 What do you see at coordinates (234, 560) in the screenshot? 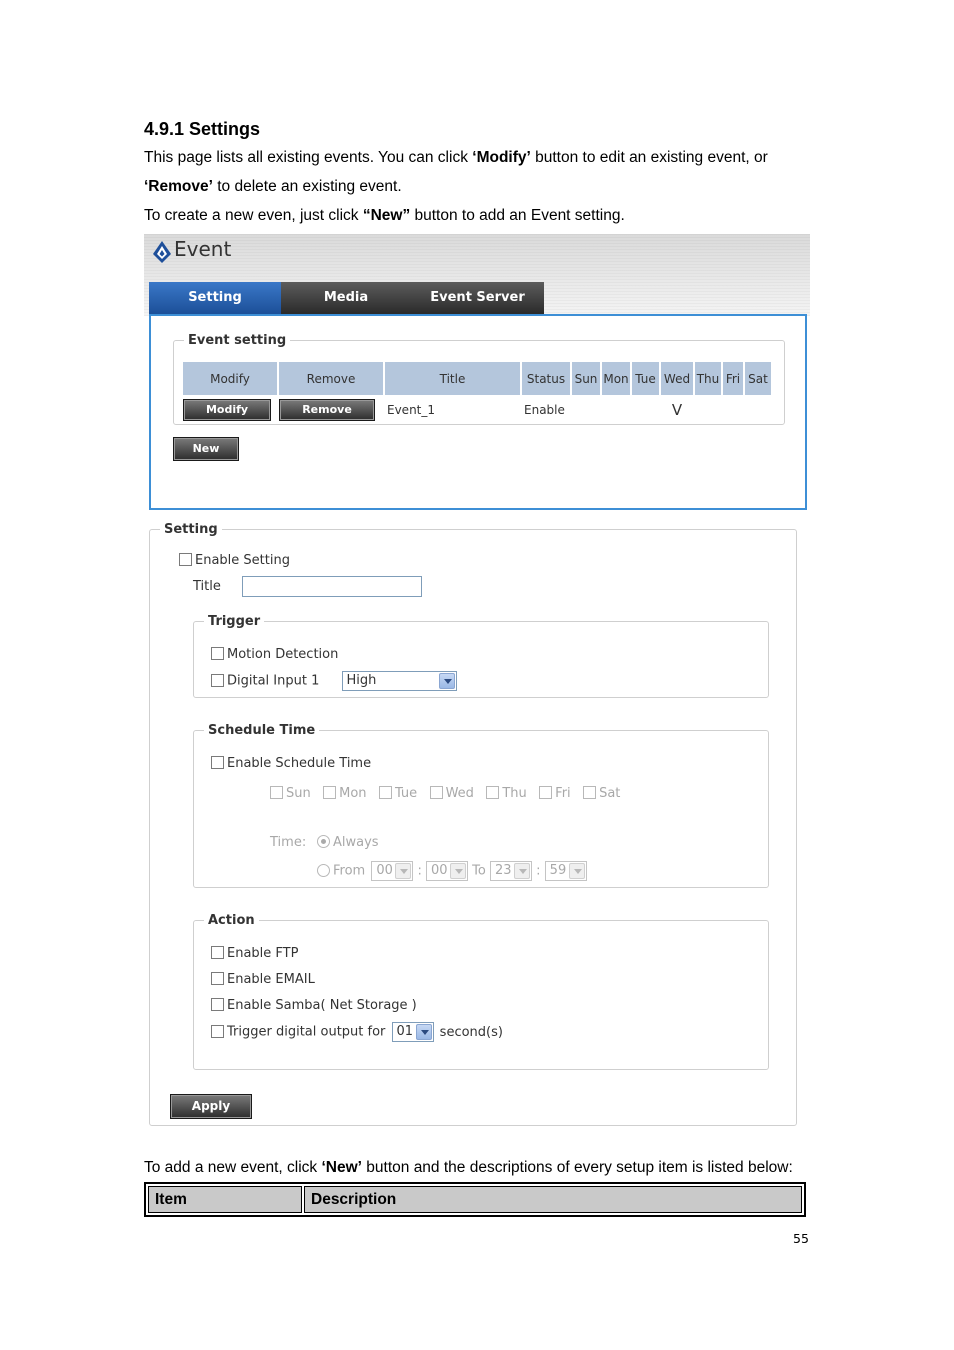
I see `enable-setting-row: Enable Setting` at bounding box center [234, 560].